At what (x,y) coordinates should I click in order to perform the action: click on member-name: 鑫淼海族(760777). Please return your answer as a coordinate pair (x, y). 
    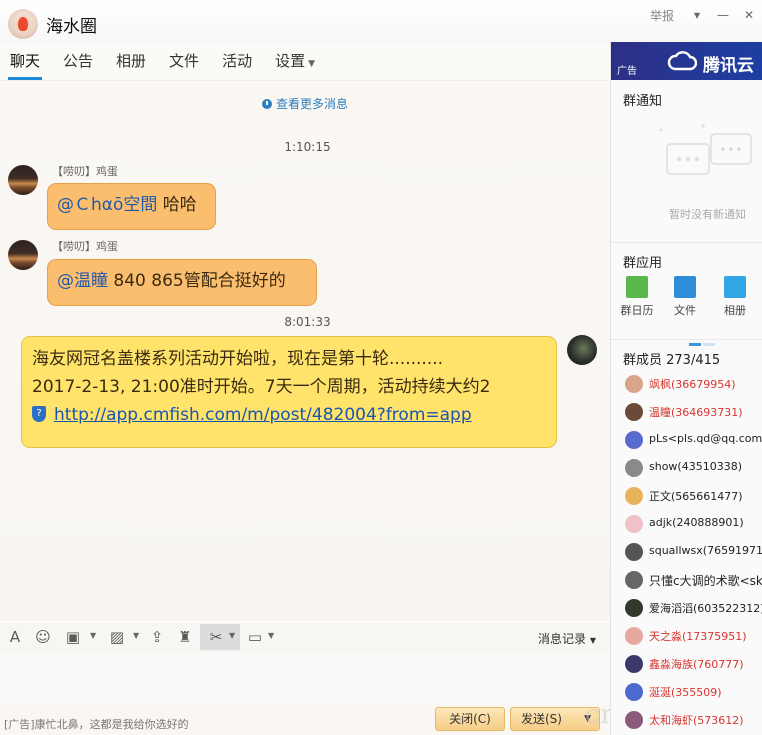
    Looking at the image, I should click on (696, 664).